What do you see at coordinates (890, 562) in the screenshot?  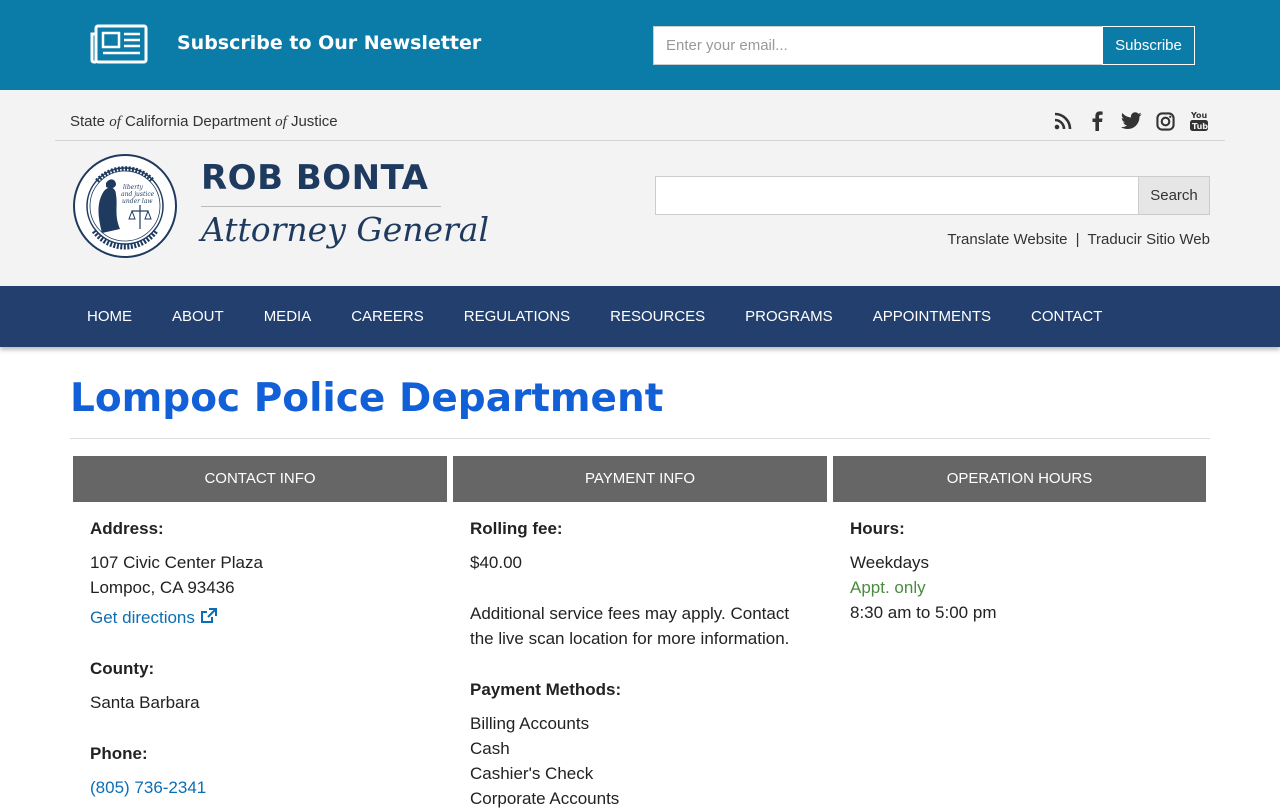 I see `hours-days: Weekdays` at bounding box center [890, 562].